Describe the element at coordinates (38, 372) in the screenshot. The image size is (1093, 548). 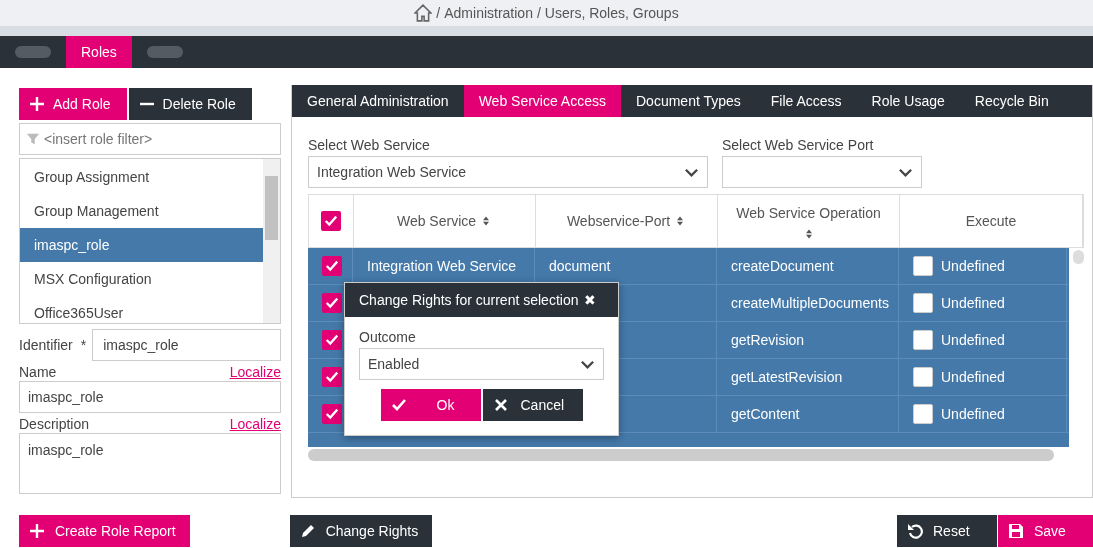
I see `field-label: Name` at that location.